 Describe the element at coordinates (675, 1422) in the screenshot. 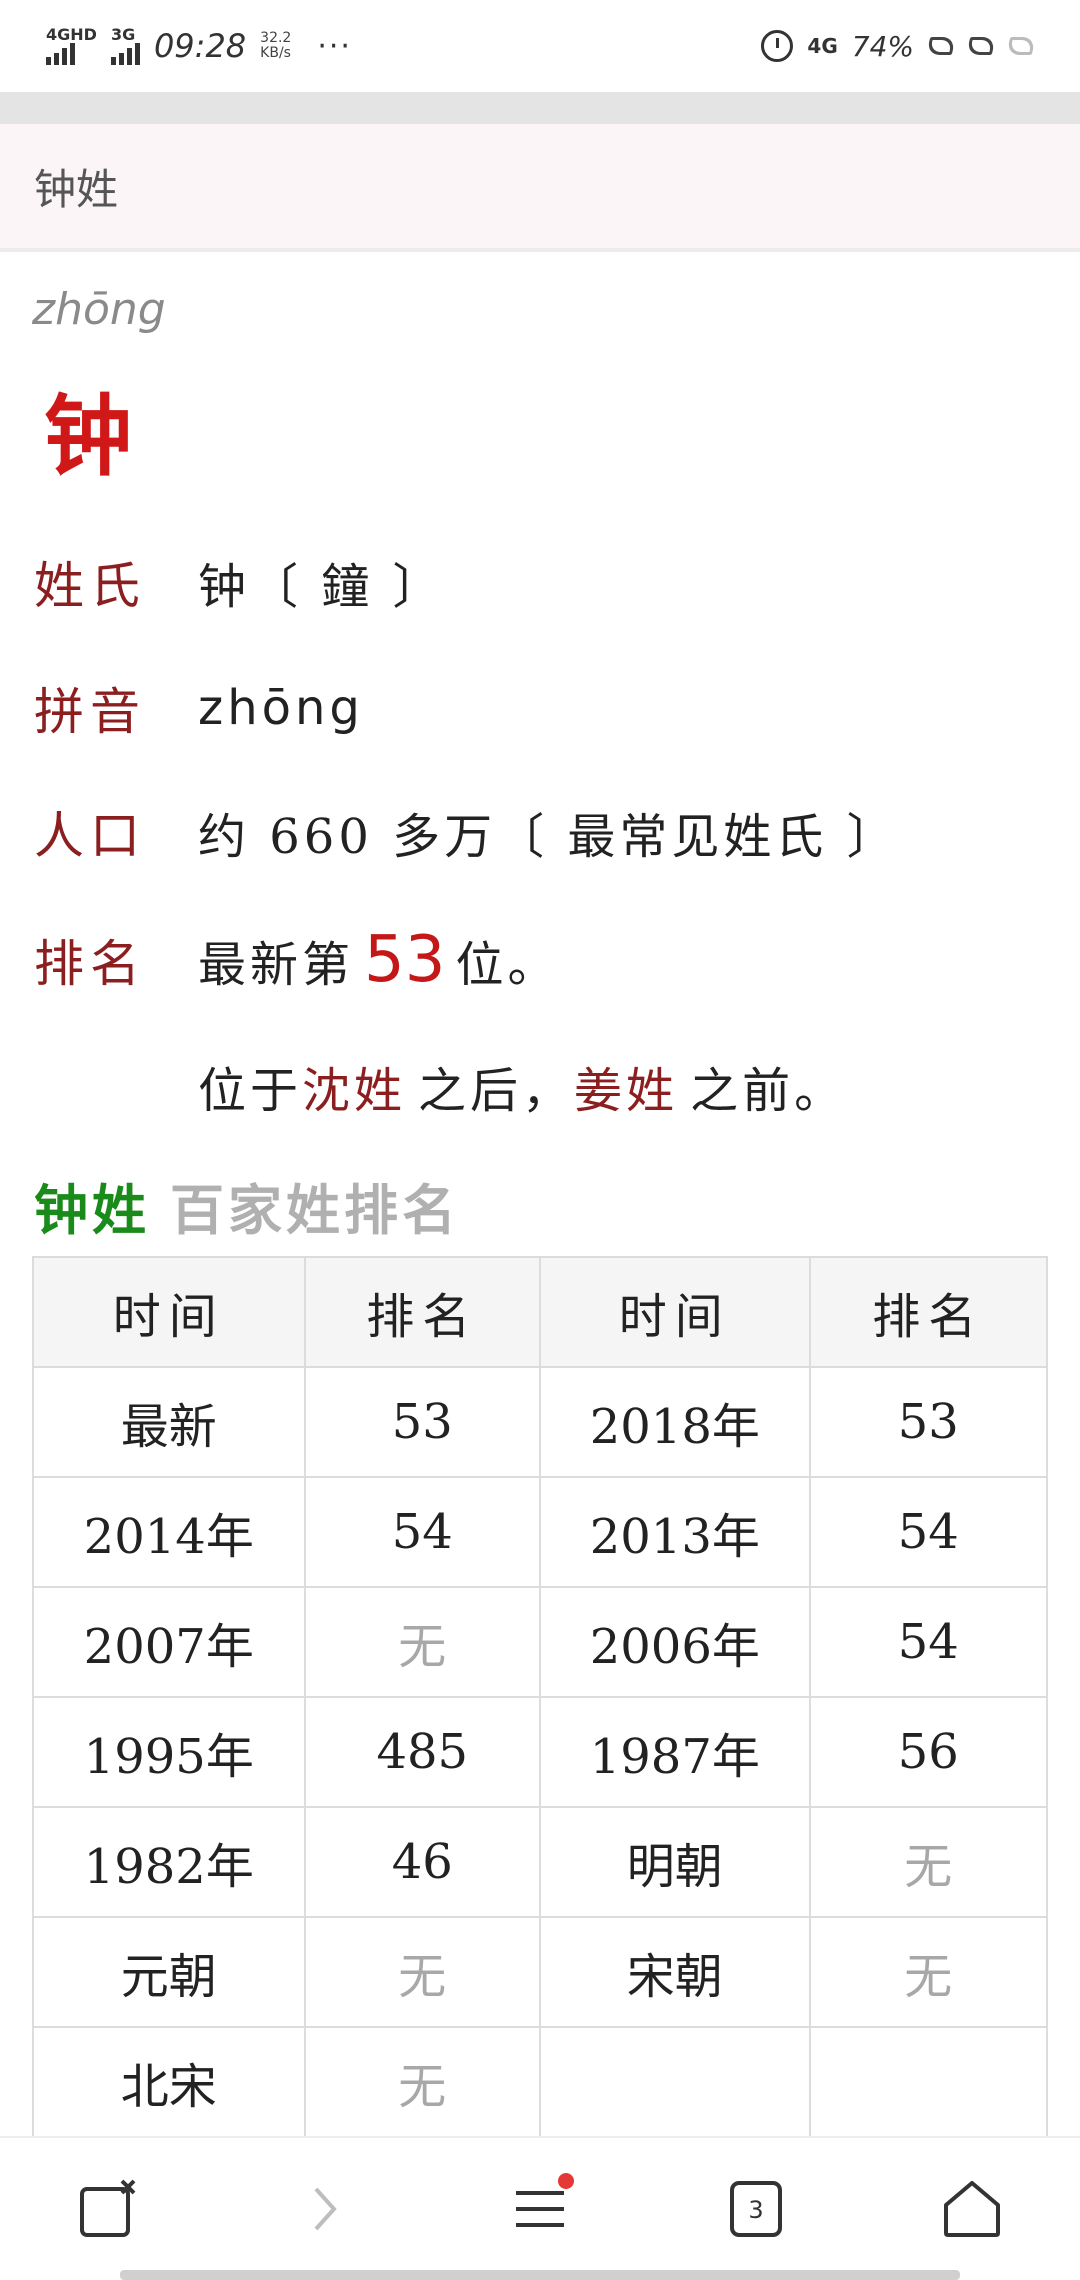

I see `cell-time: 2018年` at that location.